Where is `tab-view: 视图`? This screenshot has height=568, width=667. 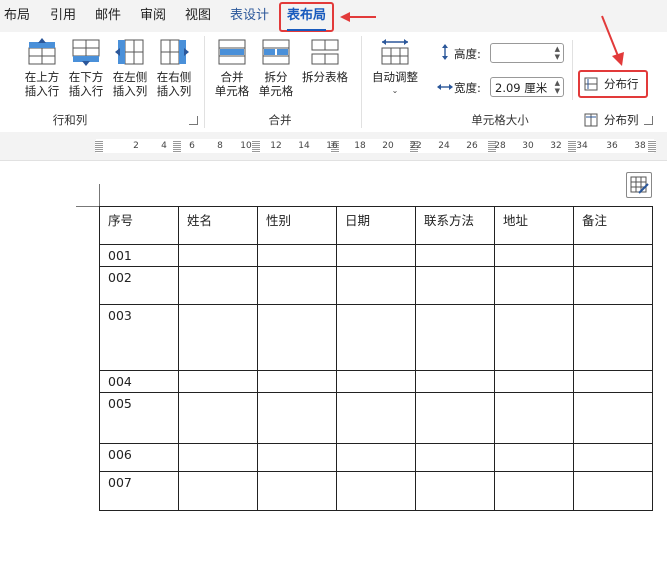 tab-view: 视图 is located at coordinates (198, 16).